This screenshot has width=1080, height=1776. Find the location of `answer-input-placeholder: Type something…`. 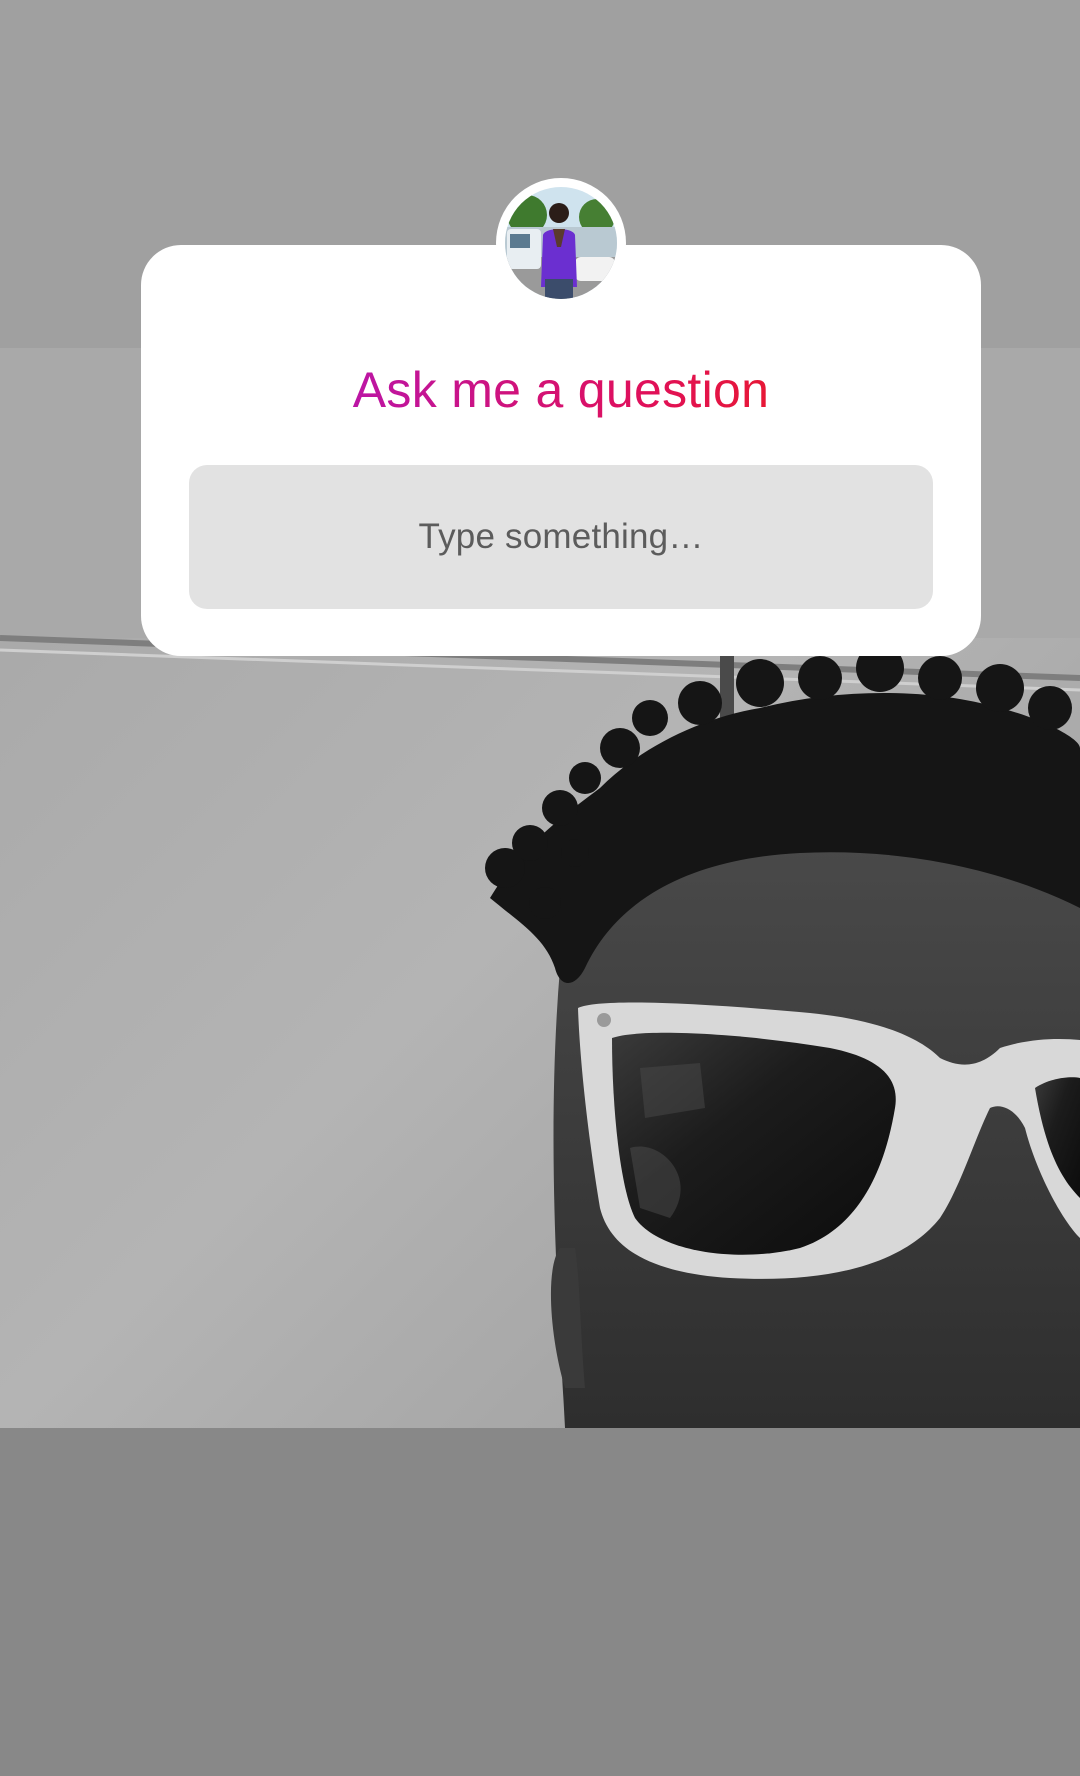

answer-input-placeholder: Type something… is located at coordinates (561, 536).